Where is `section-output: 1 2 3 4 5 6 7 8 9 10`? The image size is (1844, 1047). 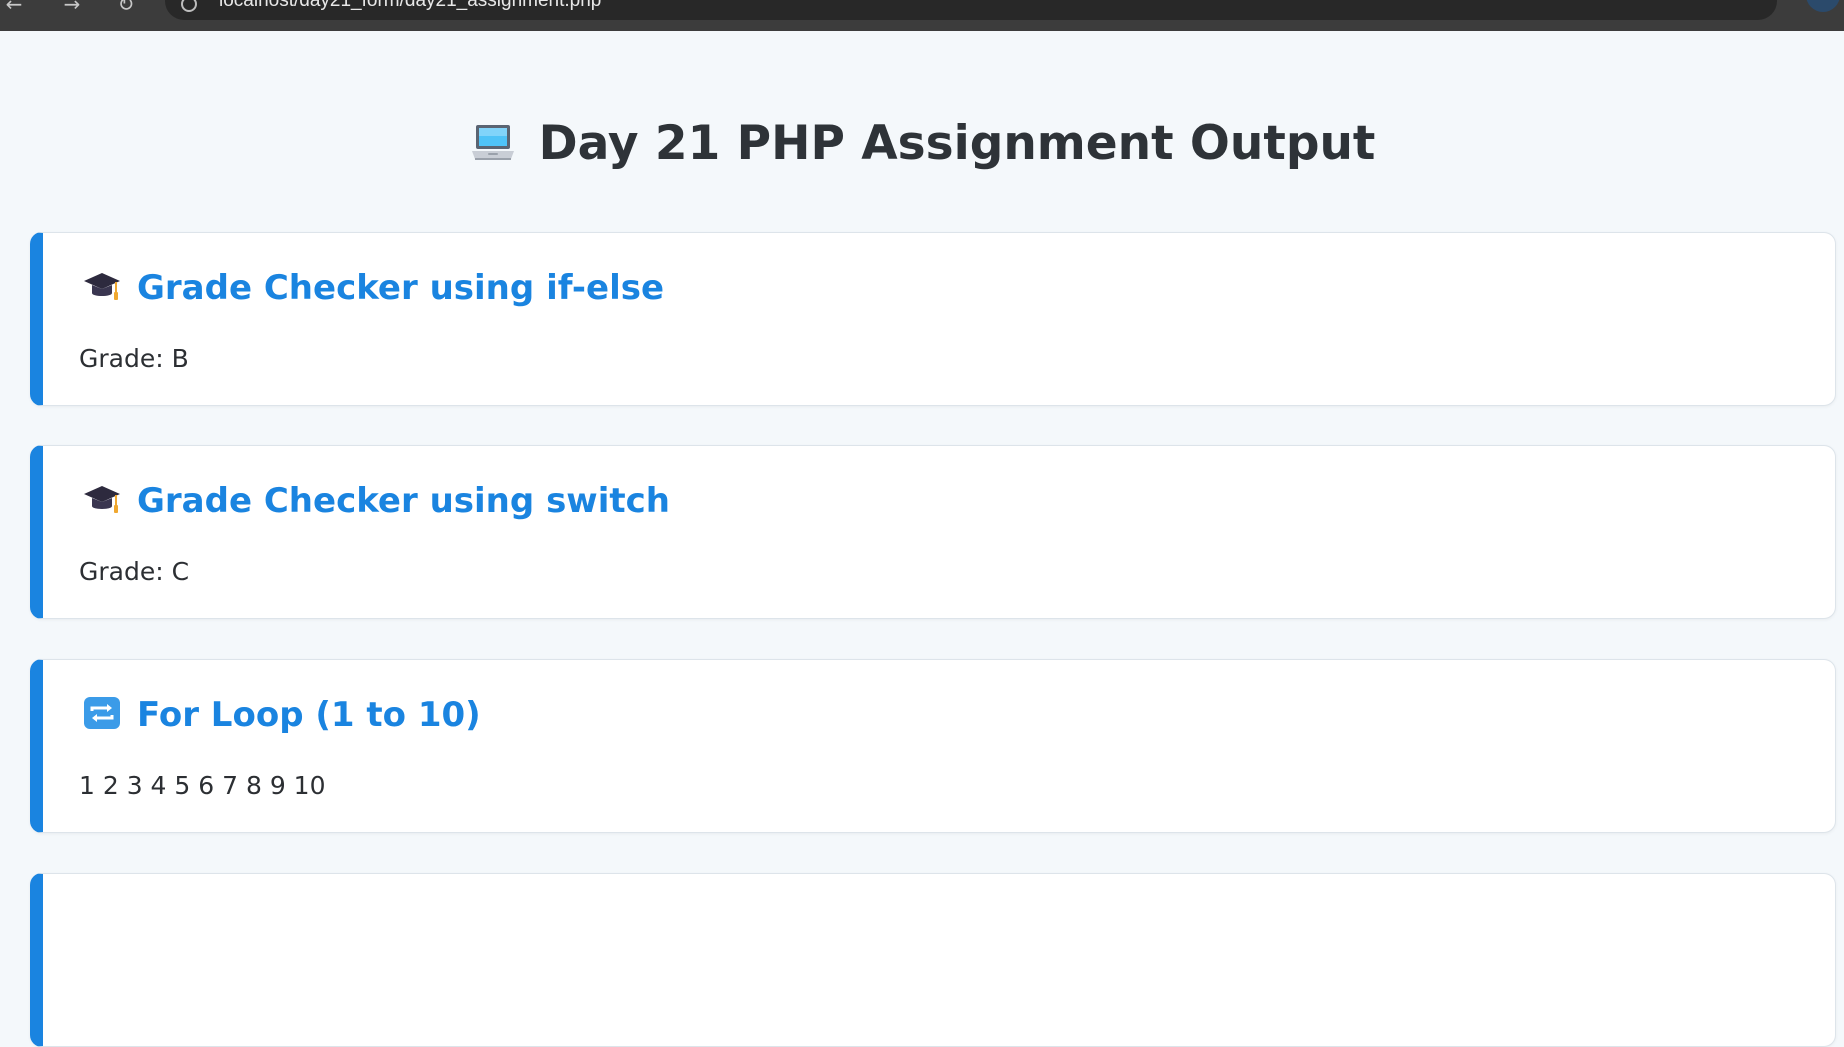 section-output: 1 2 3 4 5 6 7 8 9 10 is located at coordinates (202, 785).